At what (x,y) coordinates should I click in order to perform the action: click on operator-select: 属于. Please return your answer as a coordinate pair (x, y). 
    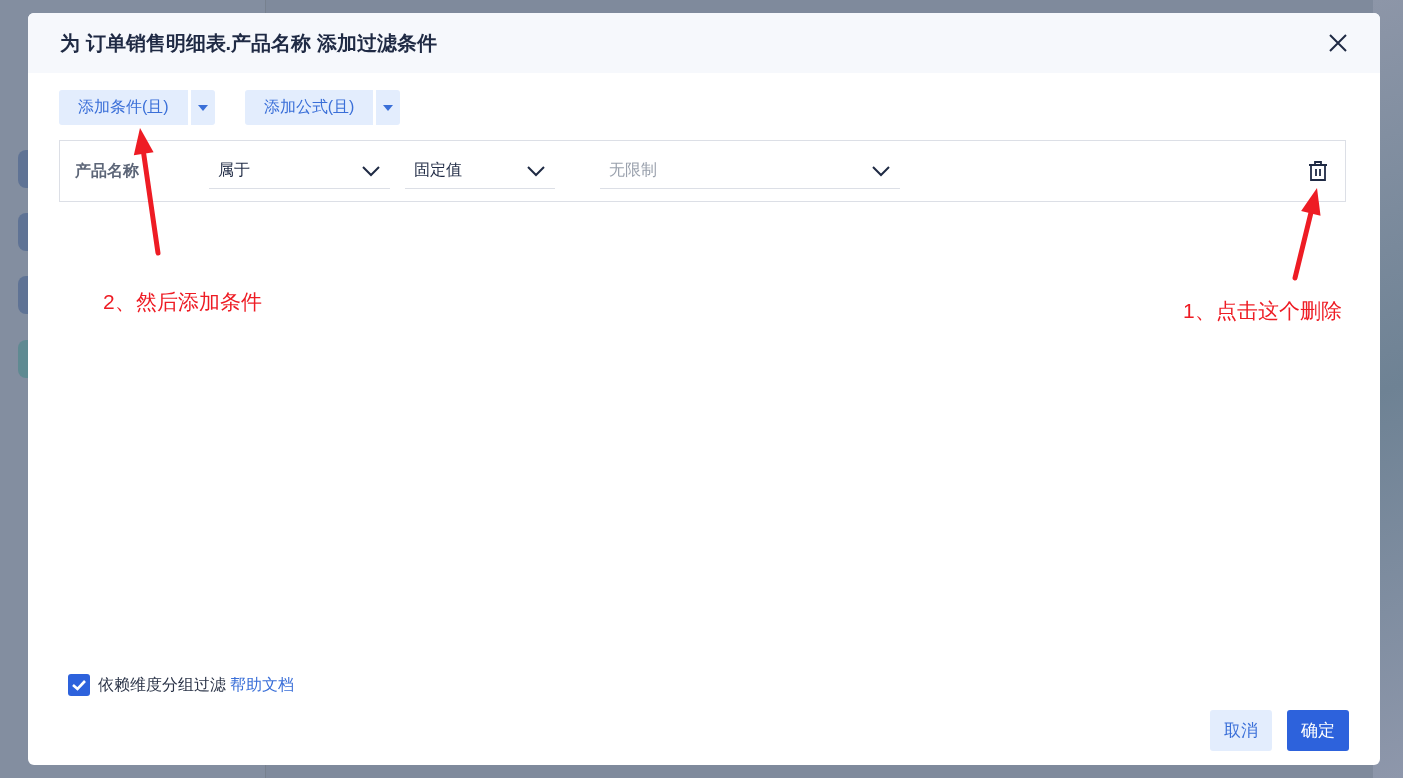
    Looking at the image, I should click on (299, 171).